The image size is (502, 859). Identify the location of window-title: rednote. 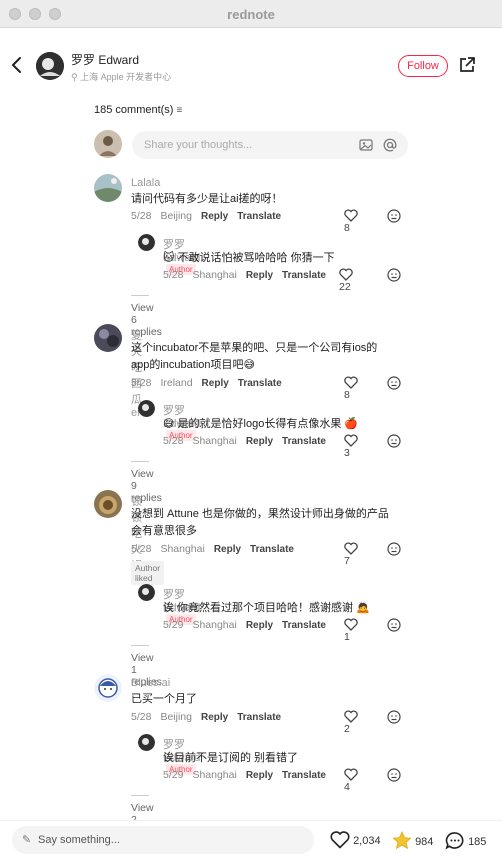
(251, 14).